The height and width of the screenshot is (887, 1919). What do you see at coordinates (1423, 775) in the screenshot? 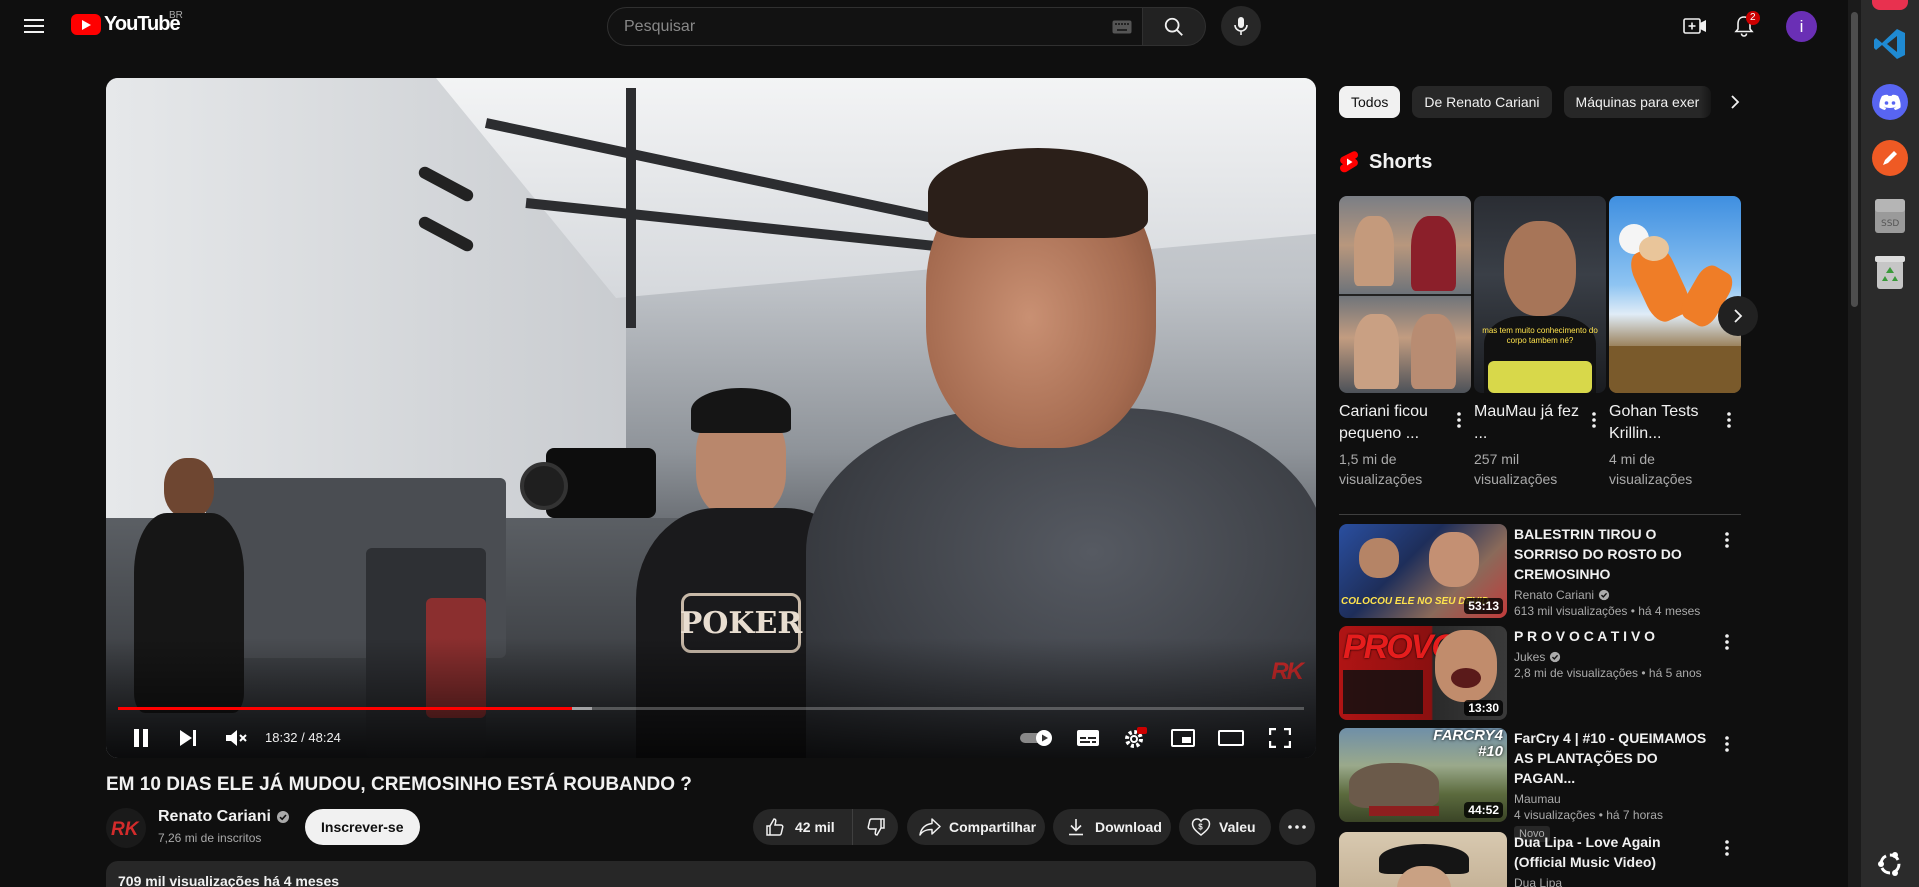
I see `video-thumbnail: FARCRY4 #10 44:52` at bounding box center [1423, 775].